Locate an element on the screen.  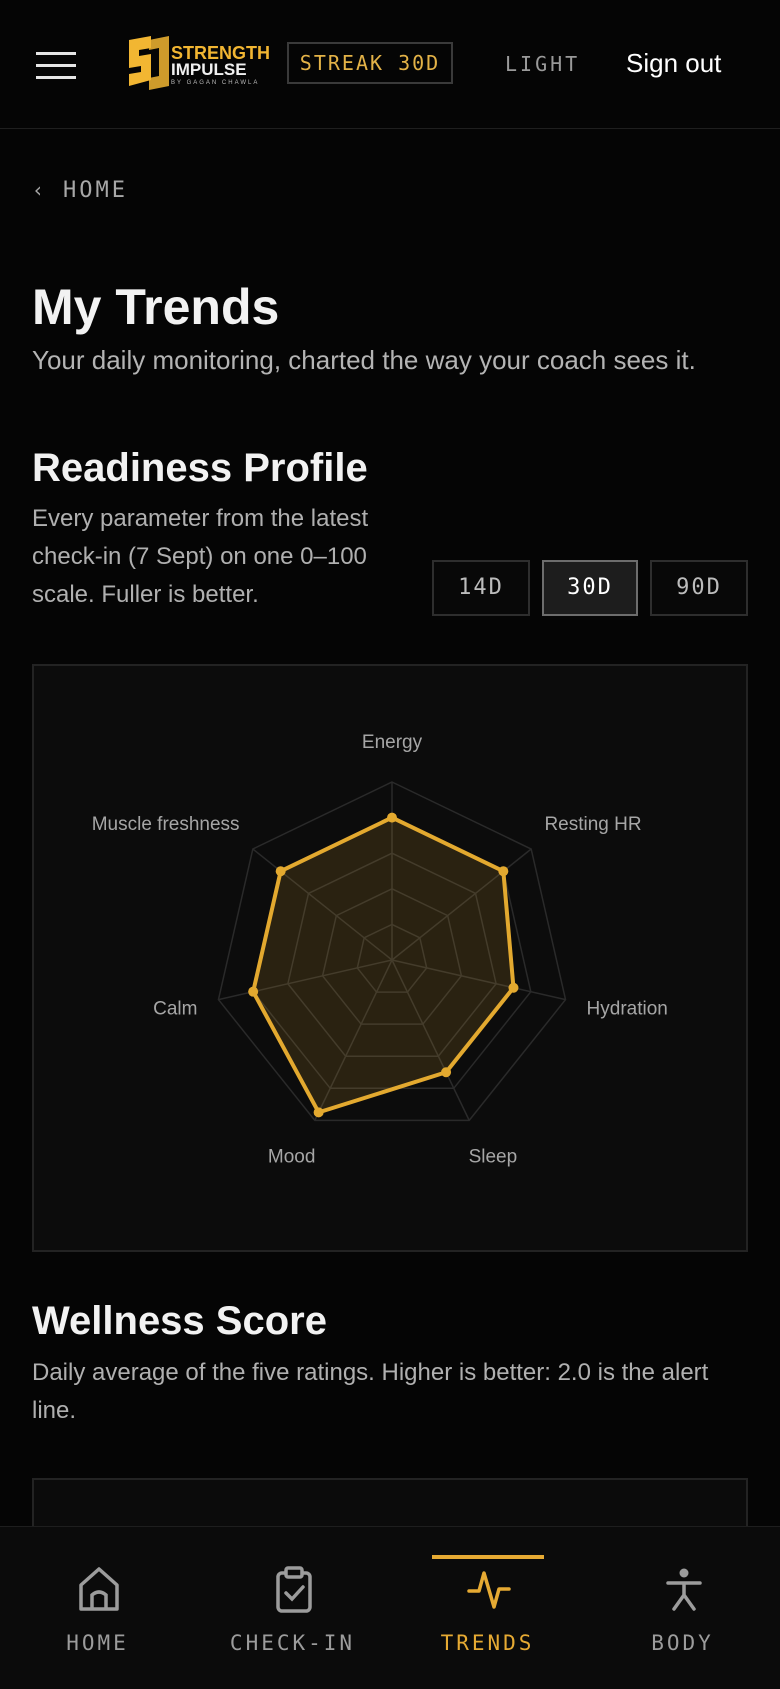
logo-line2: IMPULSE is located at coordinates (209, 69).